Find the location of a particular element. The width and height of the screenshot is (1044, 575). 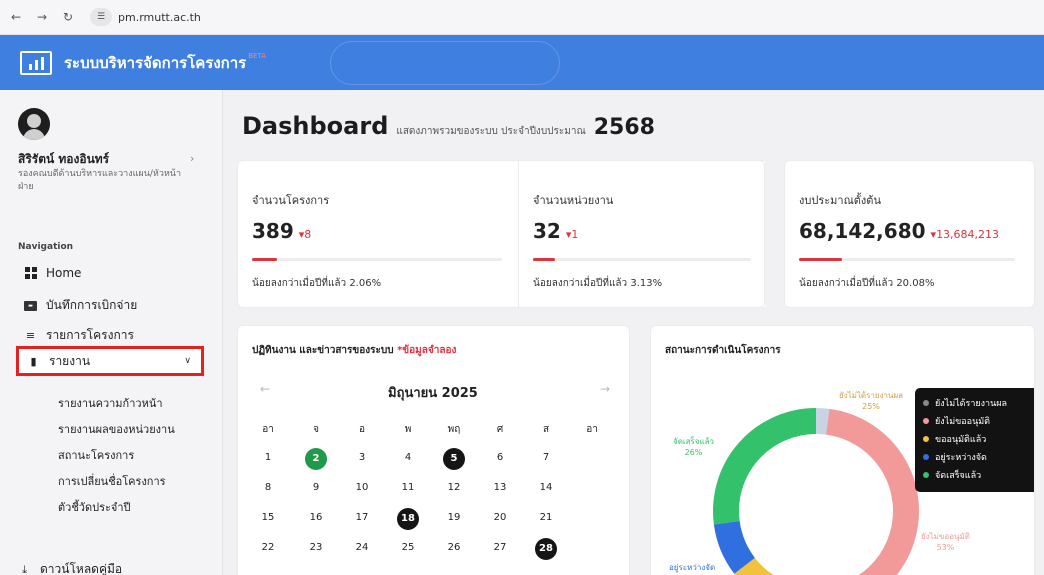

sidebar-subitem-annual-kpi: ตัวชี้วัดประจำปี is located at coordinates (94, 507).